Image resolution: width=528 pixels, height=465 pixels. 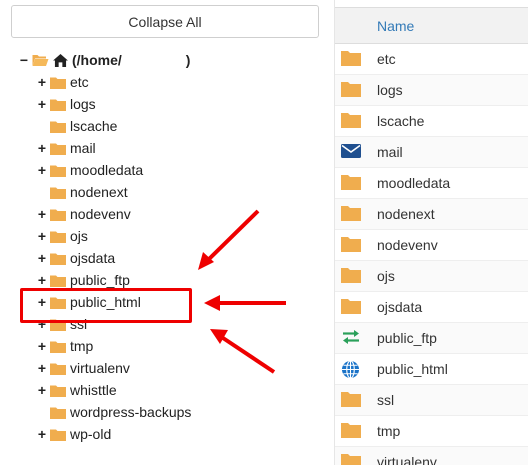 What do you see at coordinates (431, 90) in the screenshot?
I see `file-row-logs: logs` at bounding box center [431, 90].